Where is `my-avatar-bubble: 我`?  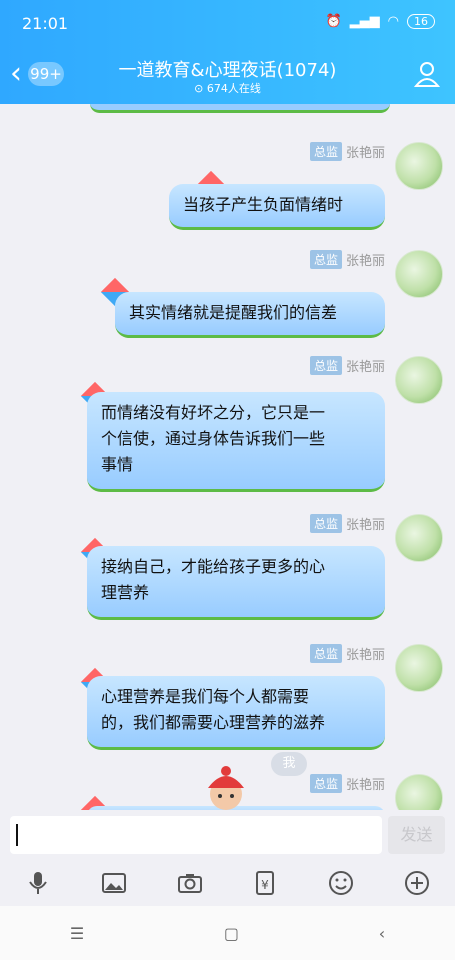
my-avatar-bubble: 我 is located at coordinates (289, 764).